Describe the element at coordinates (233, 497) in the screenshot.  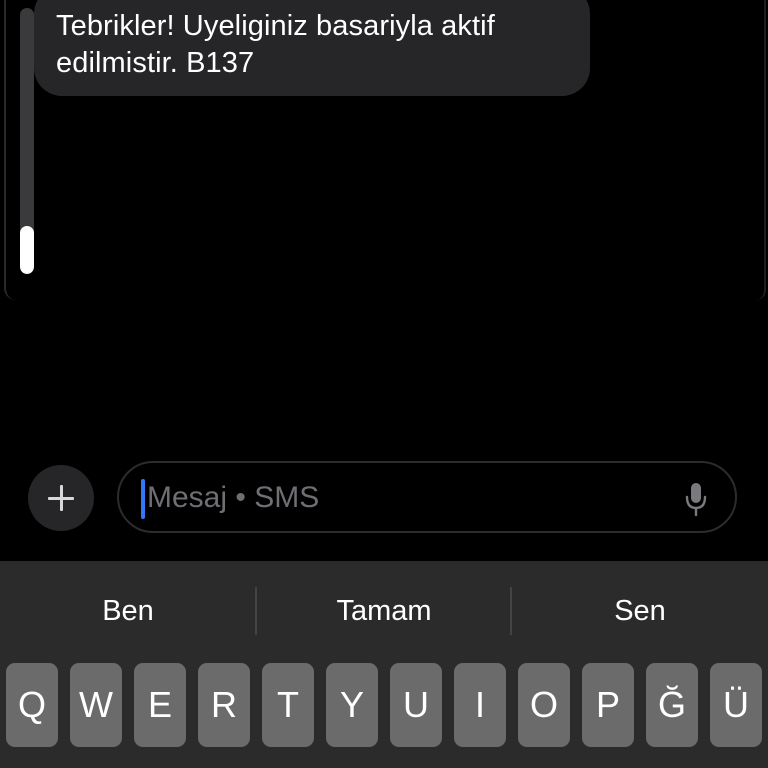
I see `message-input-placeholder: Mesaj • SMS` at that location.